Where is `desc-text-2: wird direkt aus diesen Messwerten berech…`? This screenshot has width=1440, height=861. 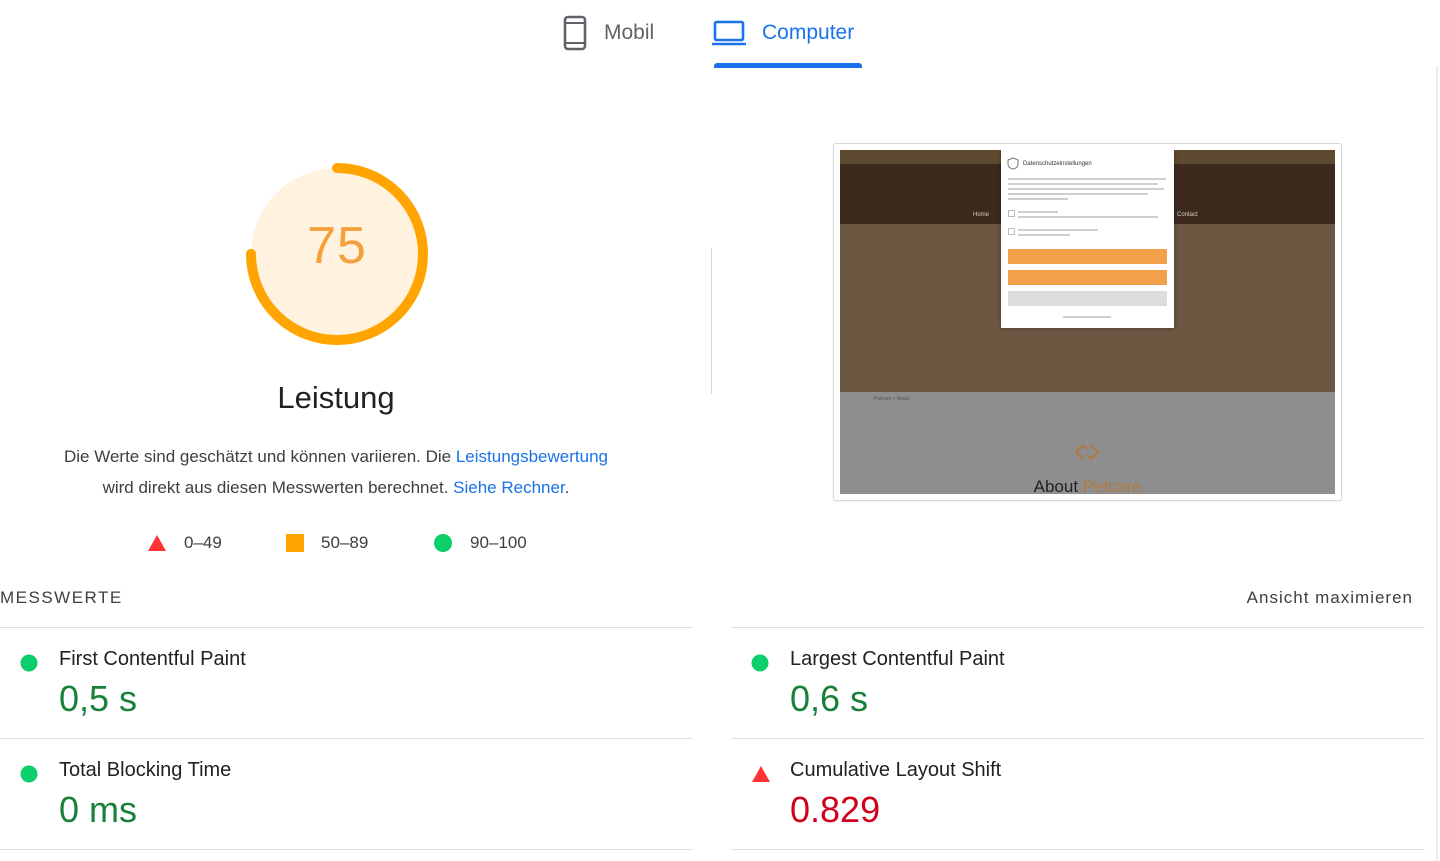
desc-text-2: wird direkt aus diesen Messwerten berech… is located at coordinates (278, 487).